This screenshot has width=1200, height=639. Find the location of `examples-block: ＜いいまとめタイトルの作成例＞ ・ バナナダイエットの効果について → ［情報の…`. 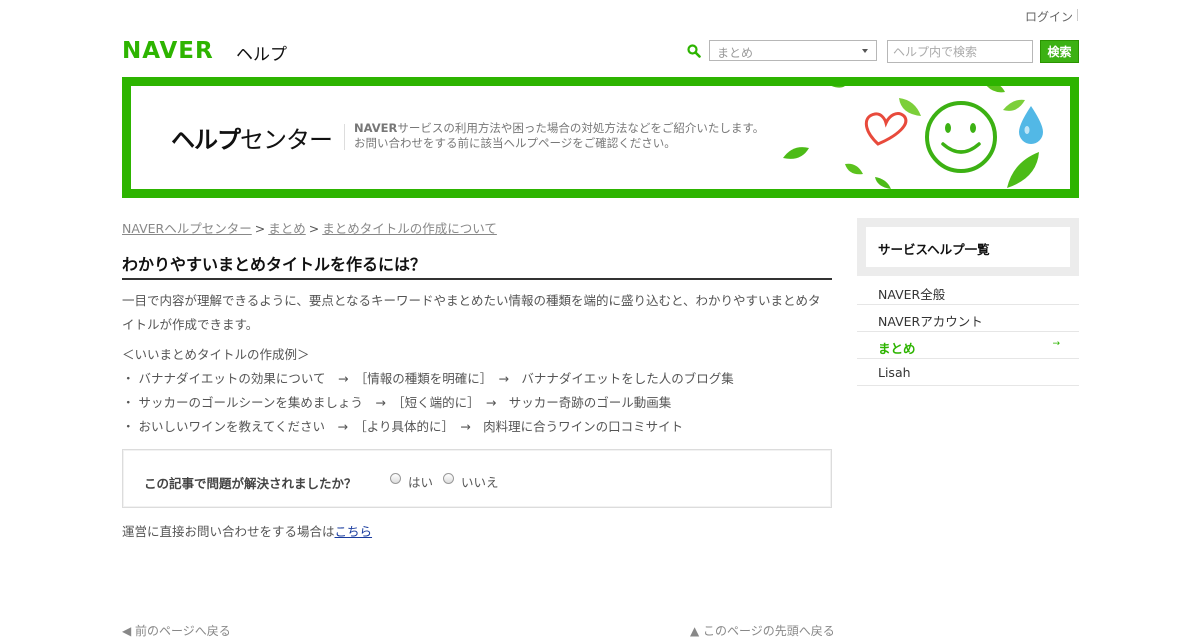

examples-block: ＜いいまとめタイトルの作成例＞ ・ バナナダイエットの効果について → ［情報の… is located at coordinates (428, 391).